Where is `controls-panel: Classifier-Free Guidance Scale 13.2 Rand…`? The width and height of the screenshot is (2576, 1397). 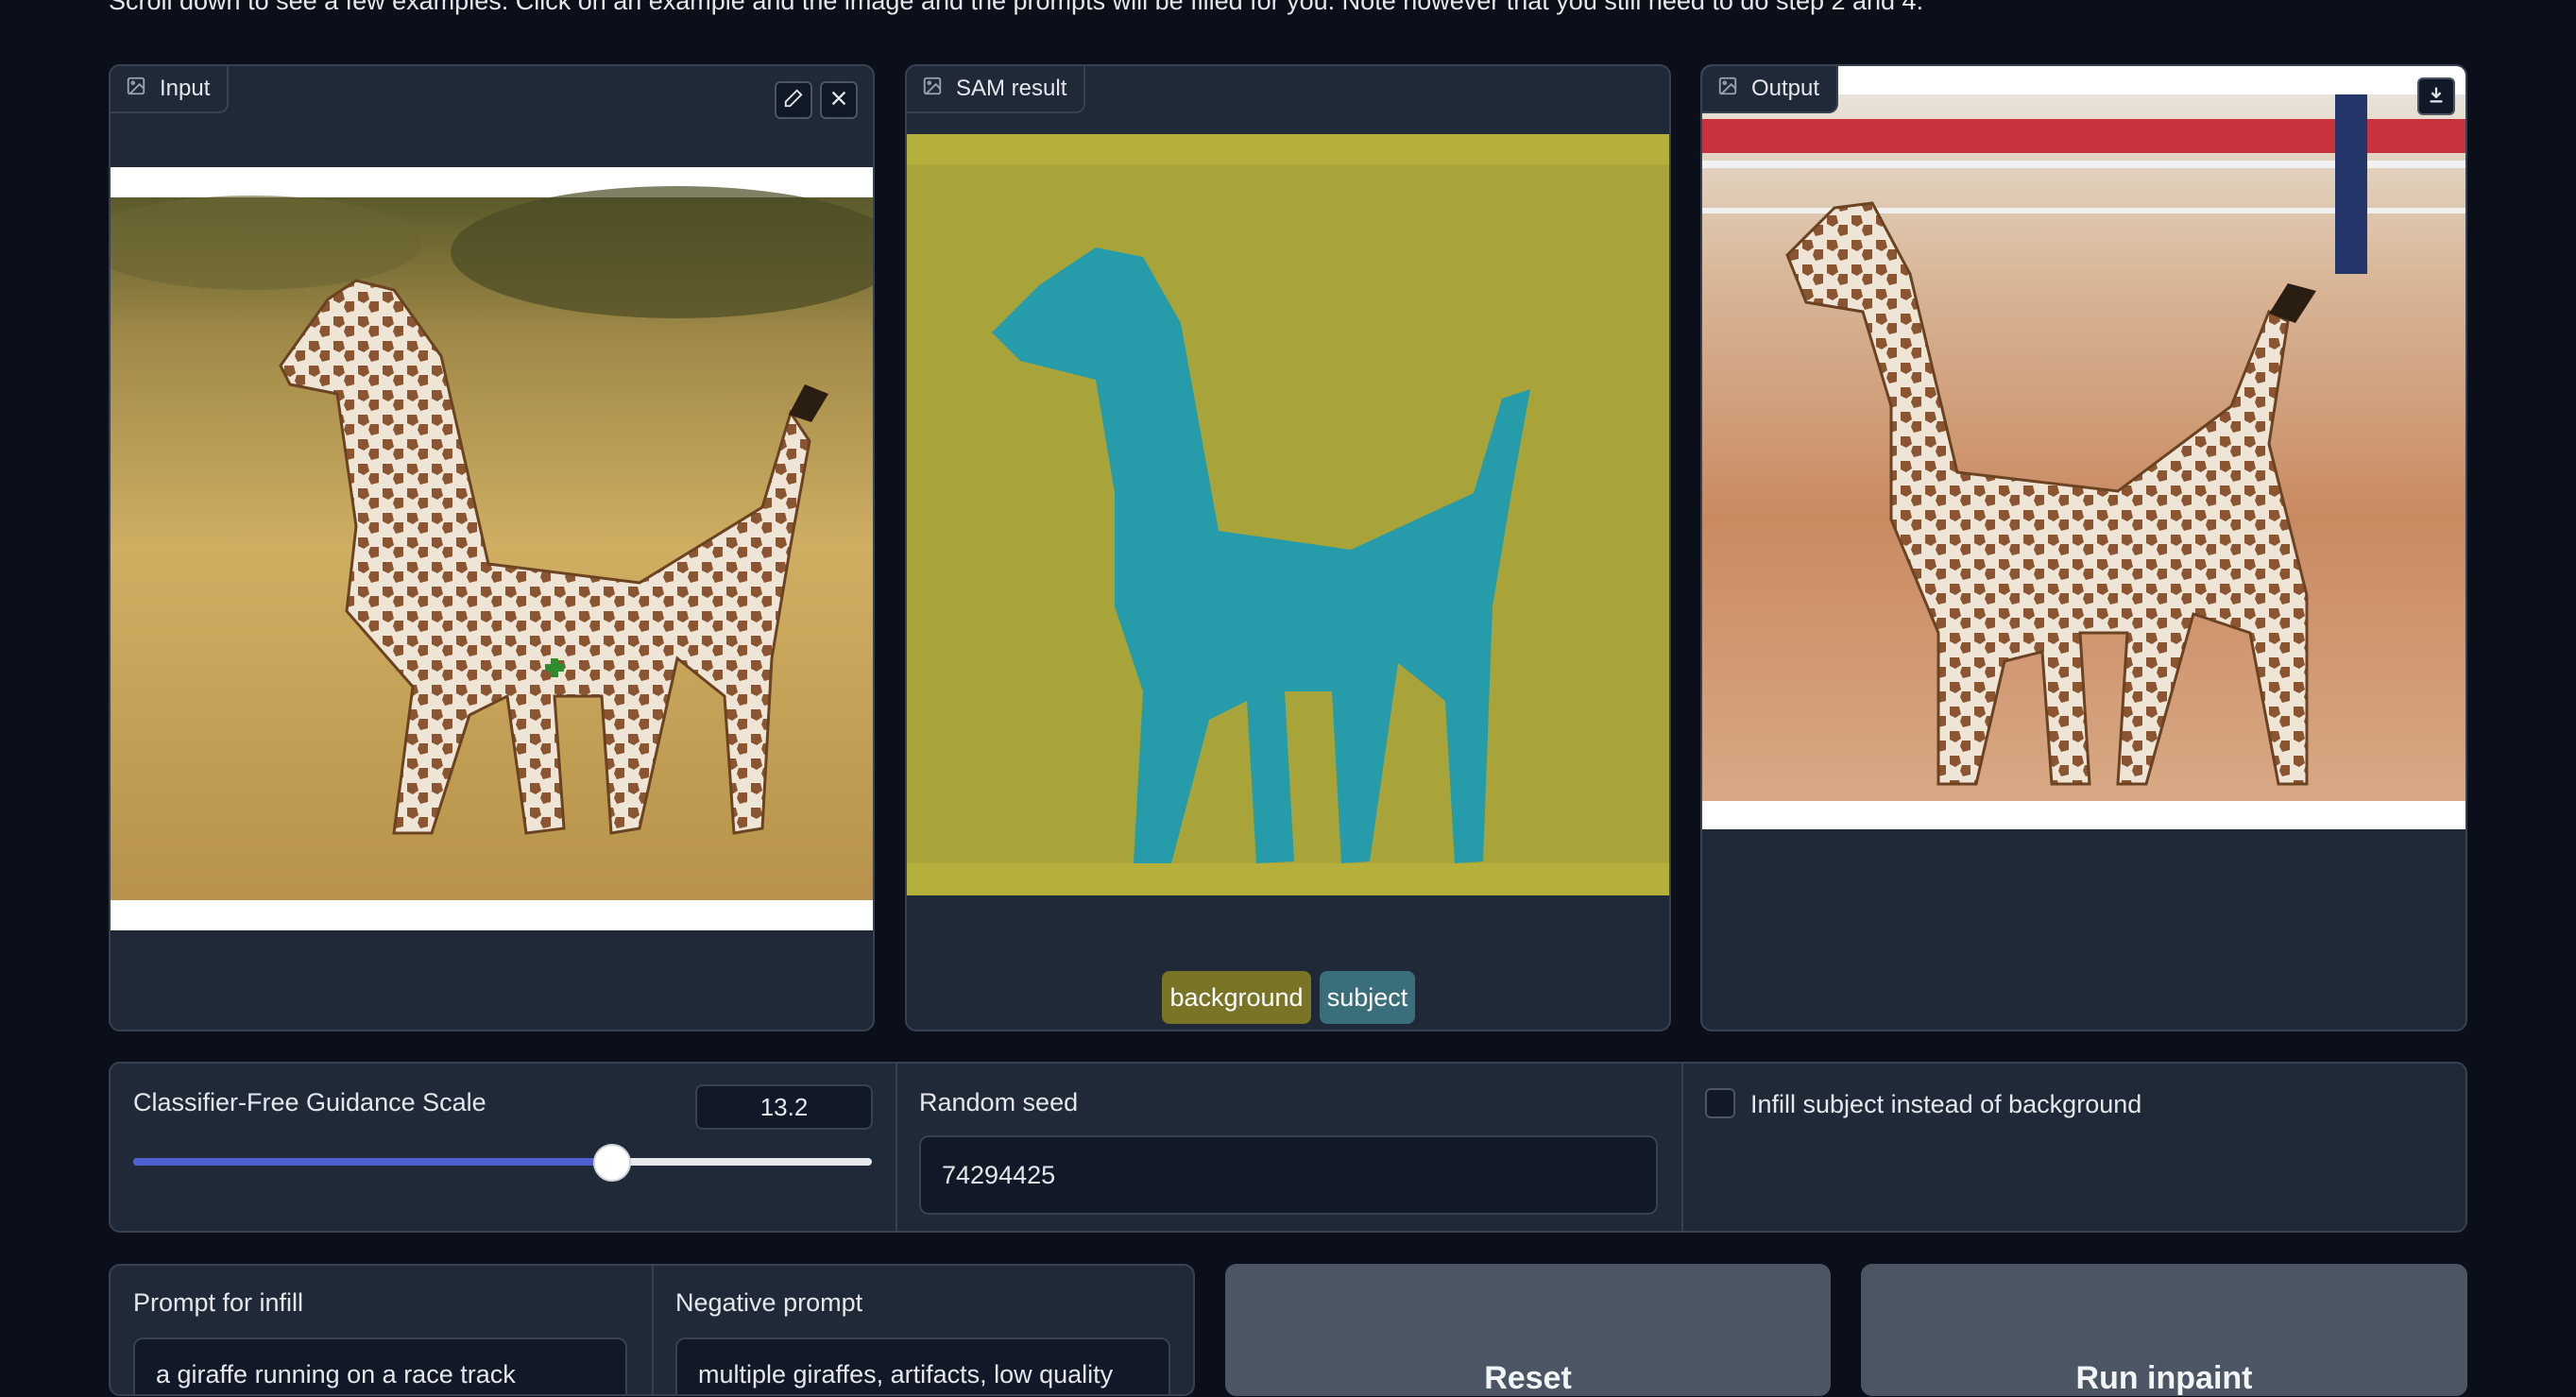 controls-panel: Classifier-Free Guidance Scale 13.2 Rand… is located at coordinates (1288, 1147).